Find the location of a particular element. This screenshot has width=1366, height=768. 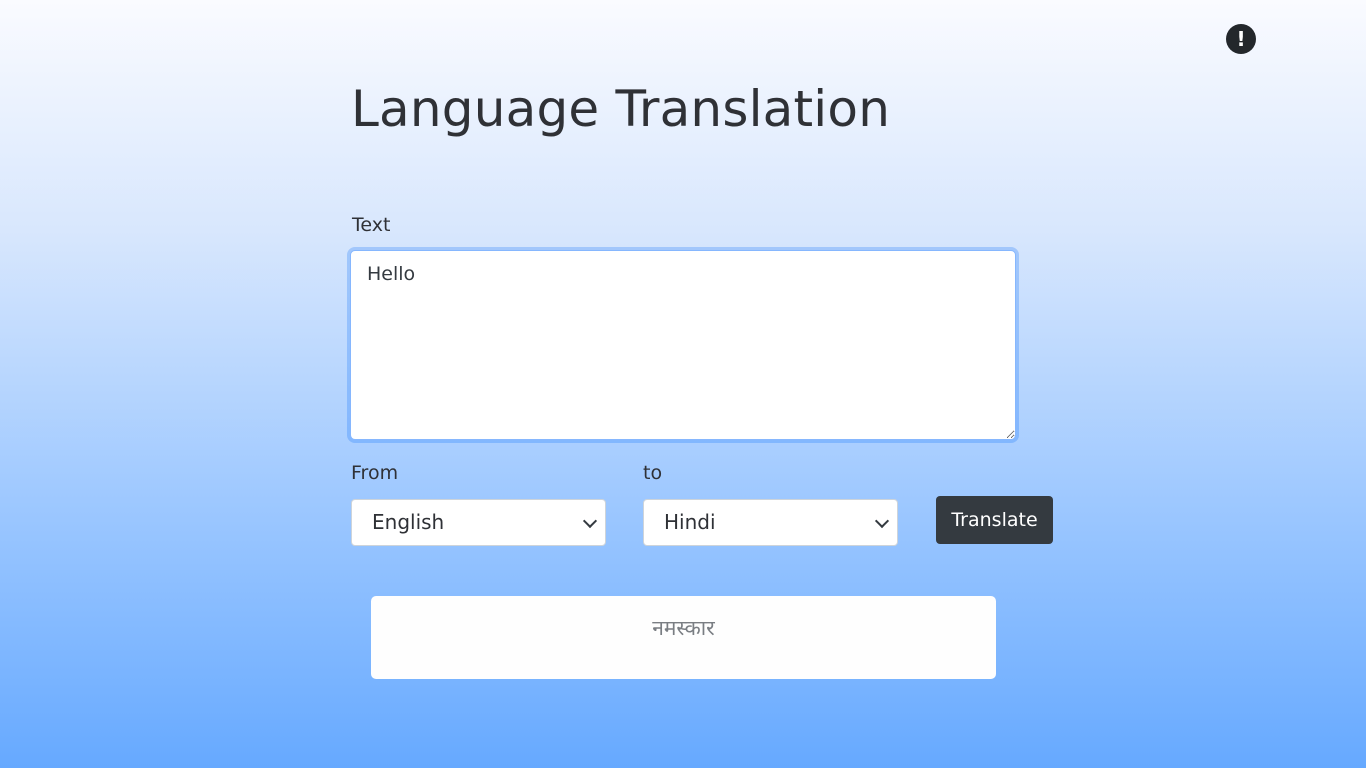

from-label: From is located at coordinates (375, 473).